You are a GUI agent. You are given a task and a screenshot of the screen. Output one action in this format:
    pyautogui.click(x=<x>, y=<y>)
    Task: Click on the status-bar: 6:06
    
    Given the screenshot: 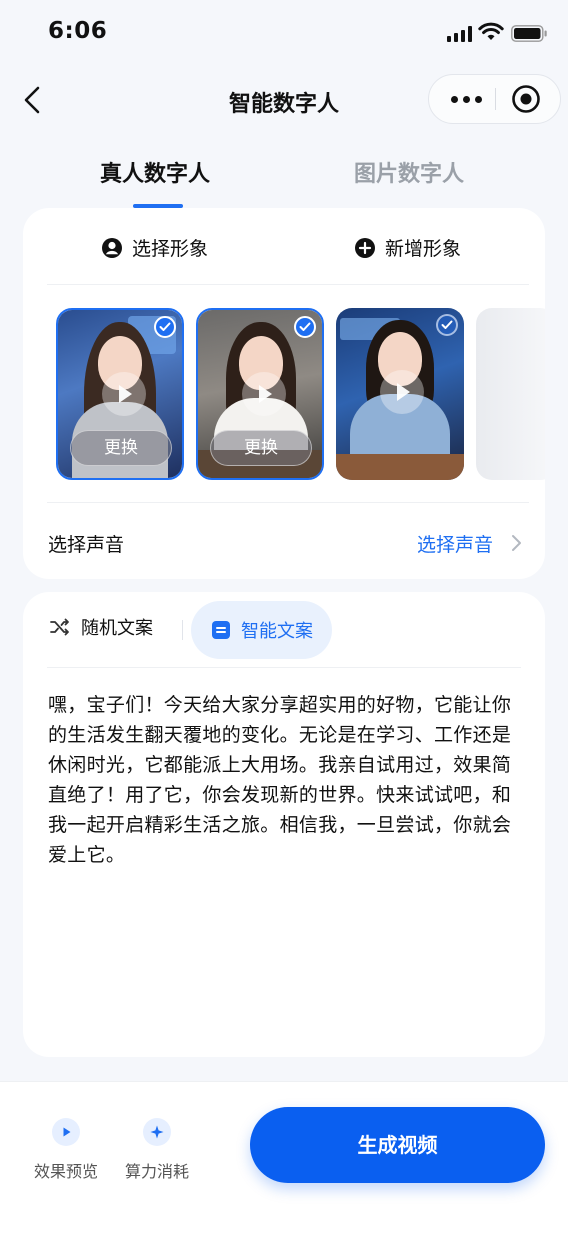 What is the action you would take?
    pyautogui.click(x=284, y=32)
    